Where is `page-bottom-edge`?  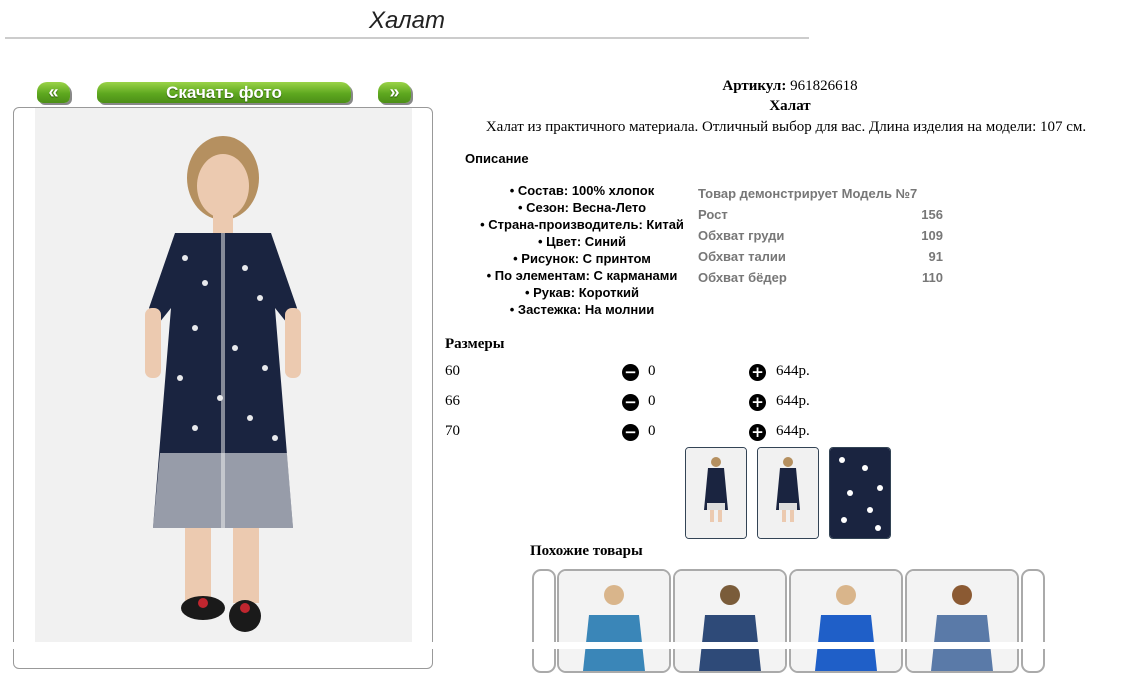
page-bottom-edge is located at coordinates (563, 645).